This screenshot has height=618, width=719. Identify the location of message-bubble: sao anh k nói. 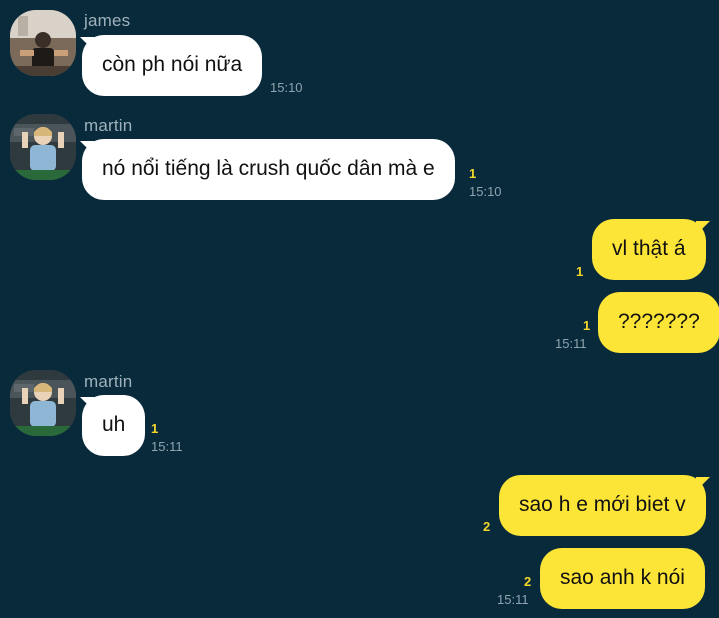
(622, 578).